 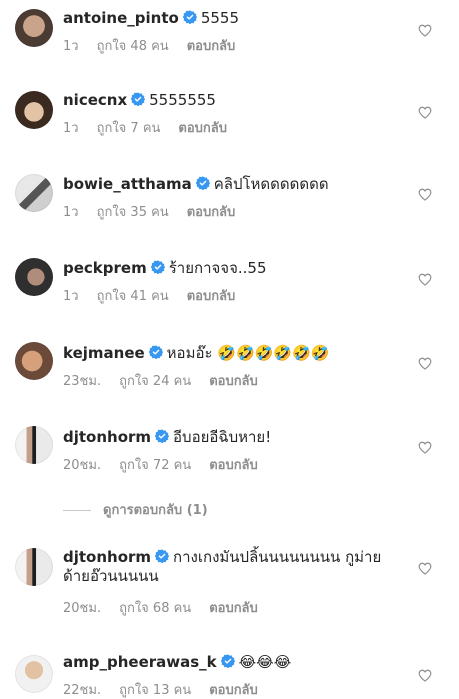 What do you see at coordinates (95, 100) in the screenshot?
I see `username-link: nicecnx` at bounding box center [95, 100].